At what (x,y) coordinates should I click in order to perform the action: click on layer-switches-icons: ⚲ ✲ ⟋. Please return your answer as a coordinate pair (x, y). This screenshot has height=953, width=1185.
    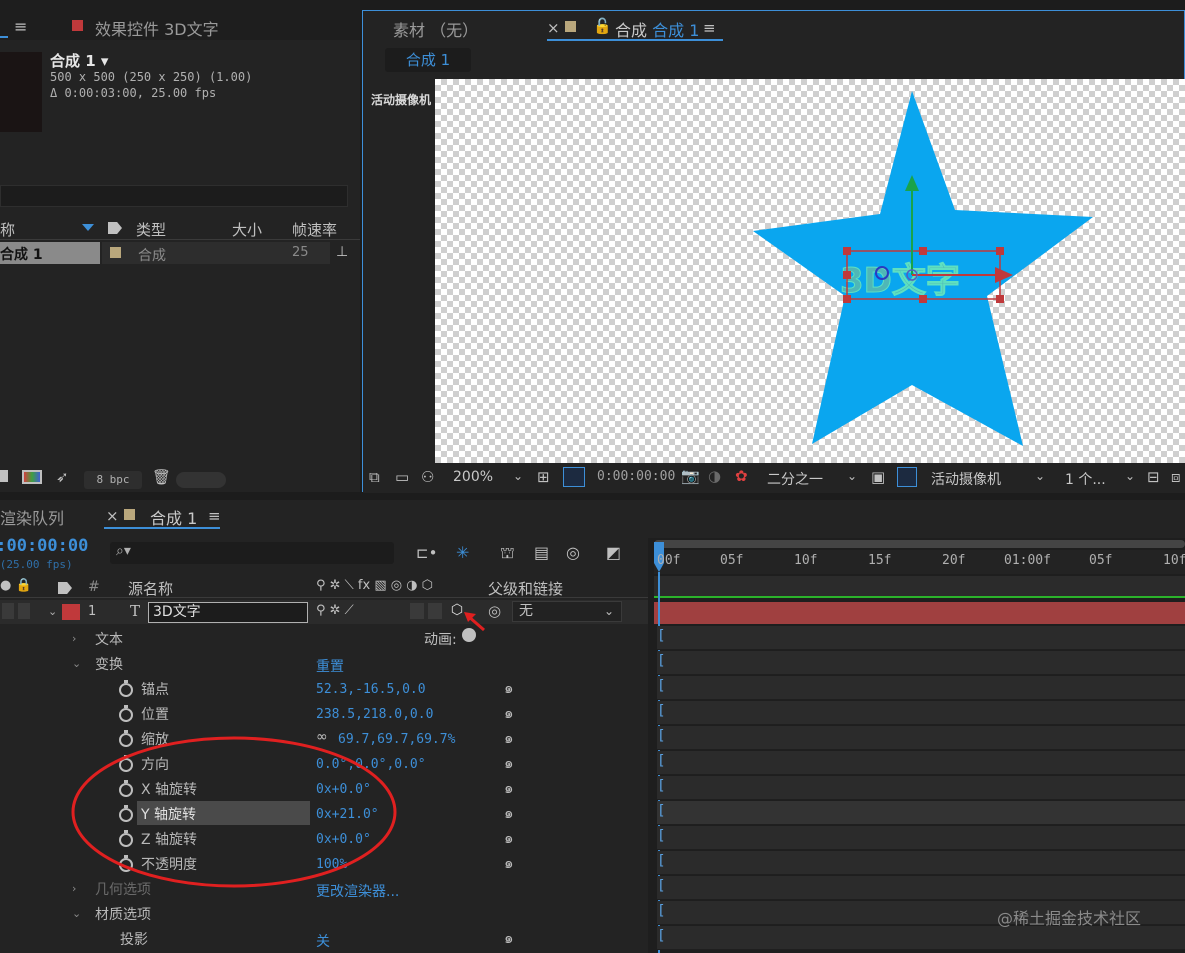
    Looking at the image, I should click on (335, 610).